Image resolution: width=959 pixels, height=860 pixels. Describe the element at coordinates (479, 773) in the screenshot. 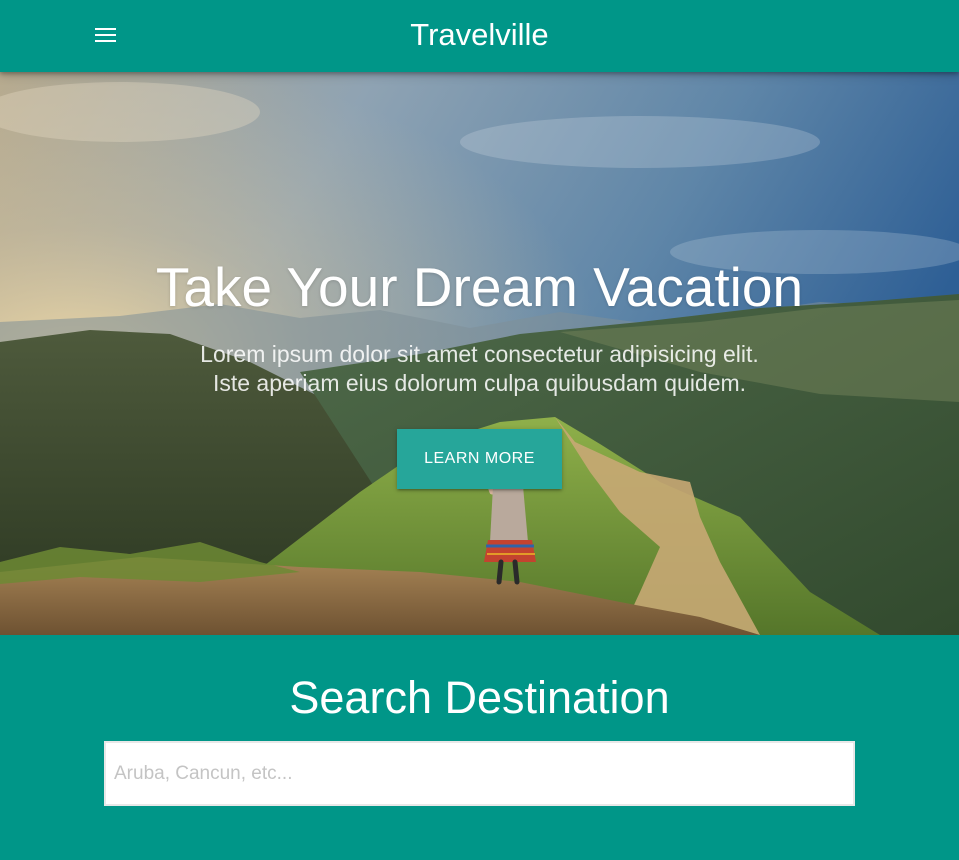

I see `destination-search-input` at that location.